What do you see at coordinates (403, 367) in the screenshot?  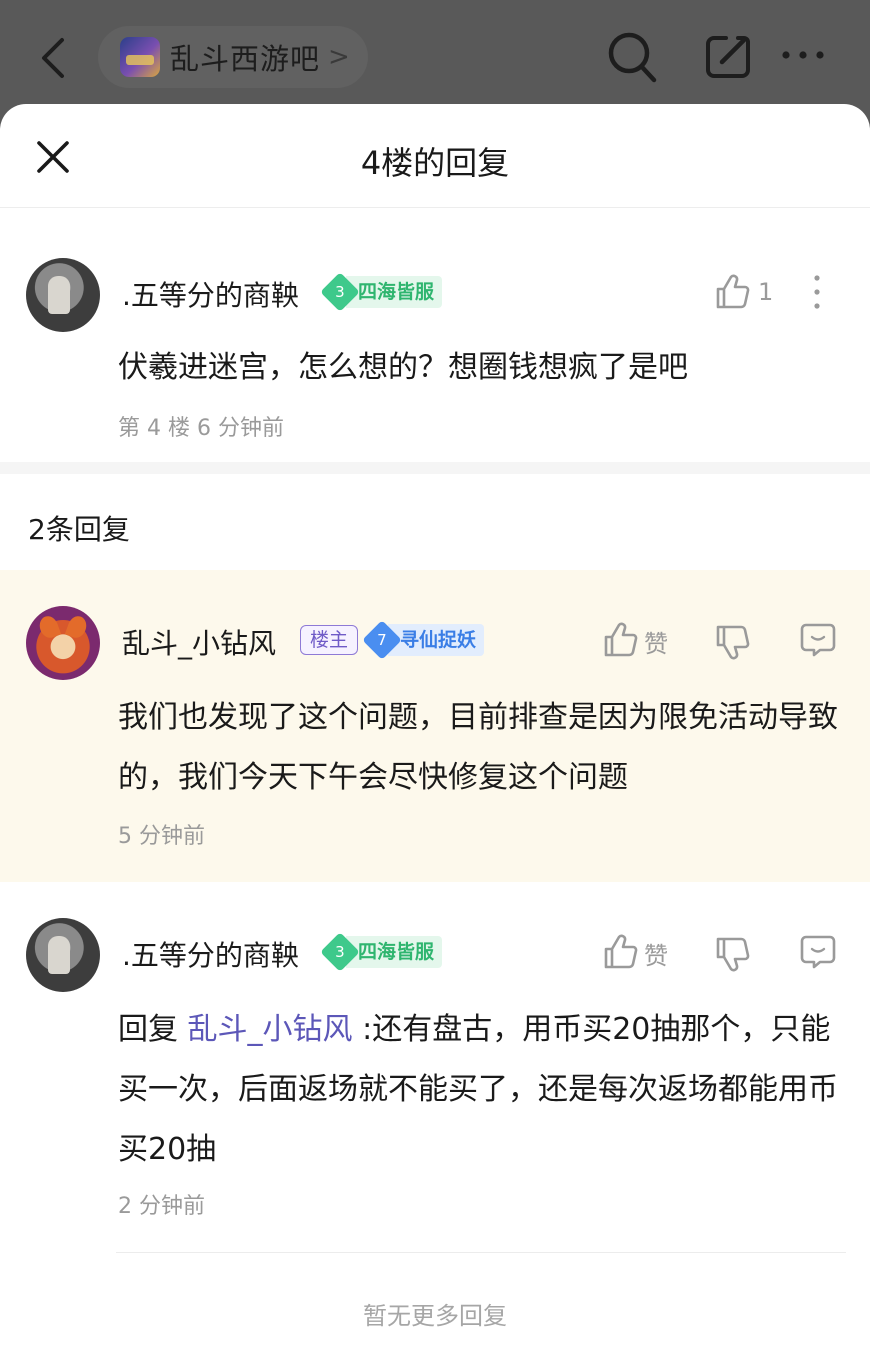 I see `post-content: 伏羲进迷宫，怎么想的？想圈钱想疯了是吧` at bounding box center [403, 367].